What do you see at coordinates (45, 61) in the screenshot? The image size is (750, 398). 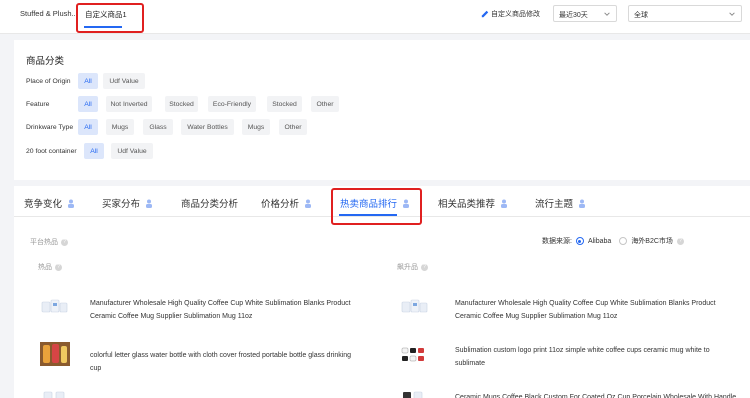 I see `category-title: 商品分类` at bounding box center [45, 61].